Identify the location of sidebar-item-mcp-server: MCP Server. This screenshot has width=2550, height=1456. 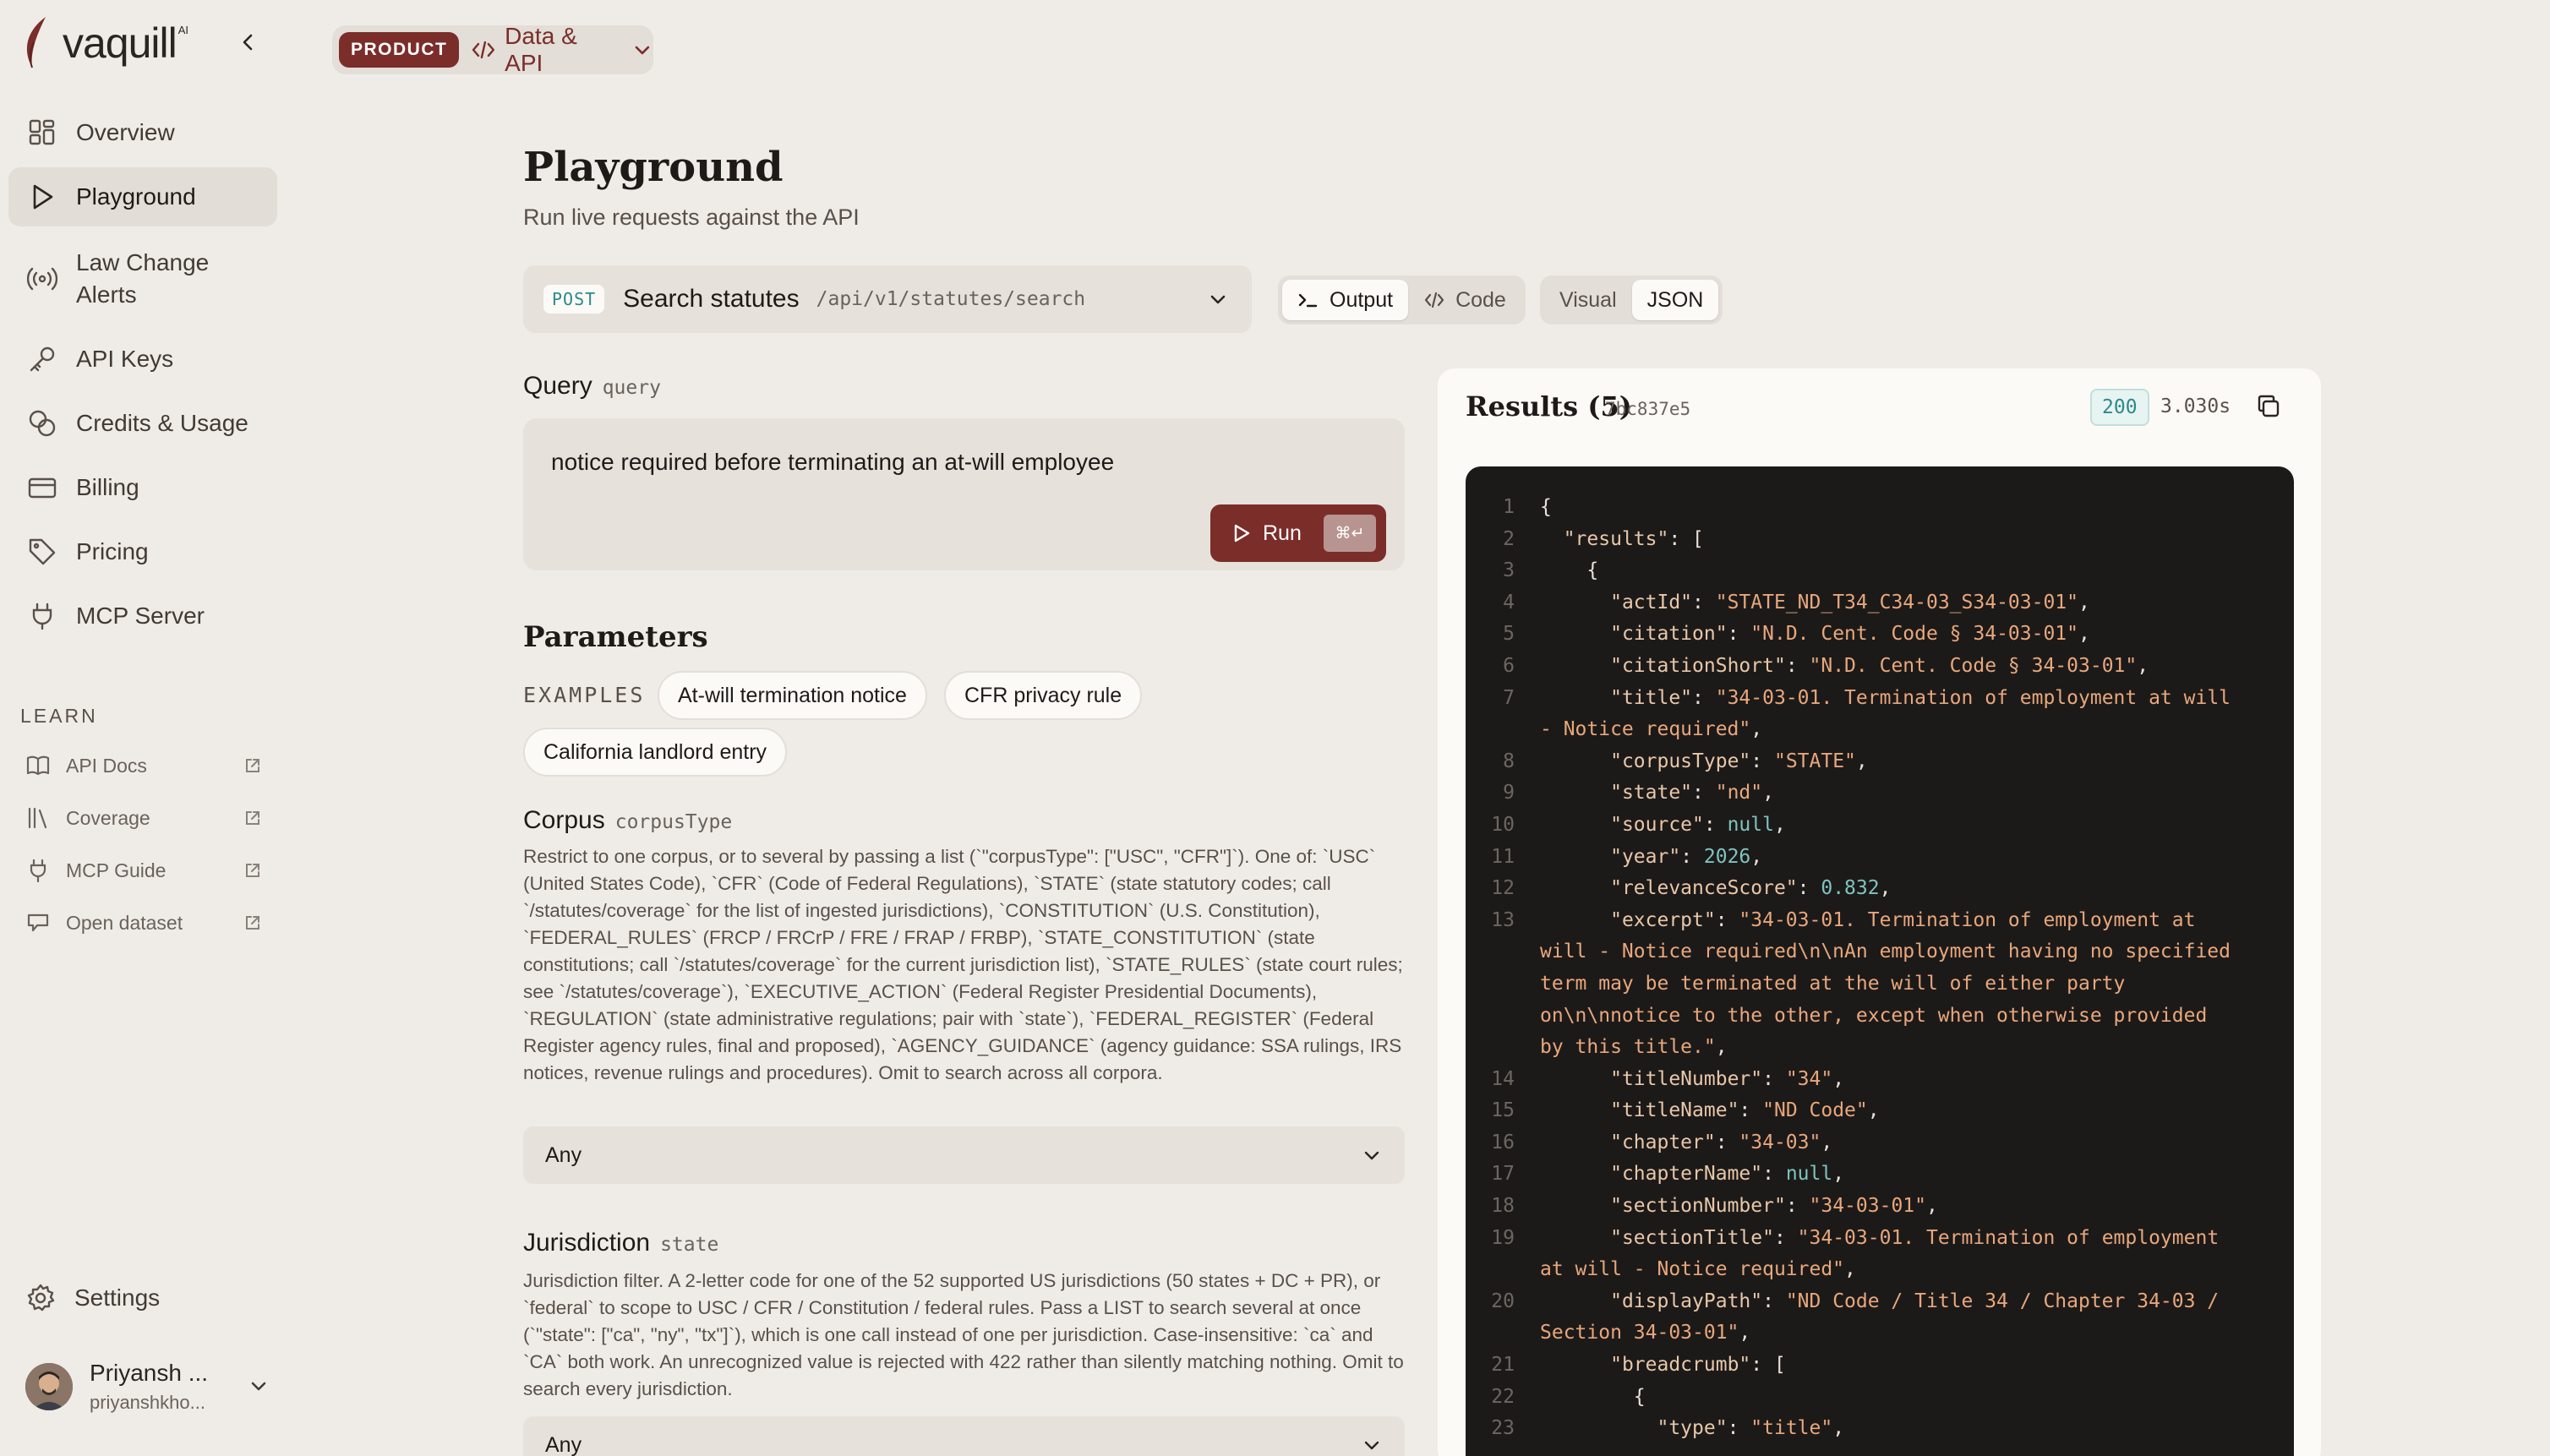
(142, 616).